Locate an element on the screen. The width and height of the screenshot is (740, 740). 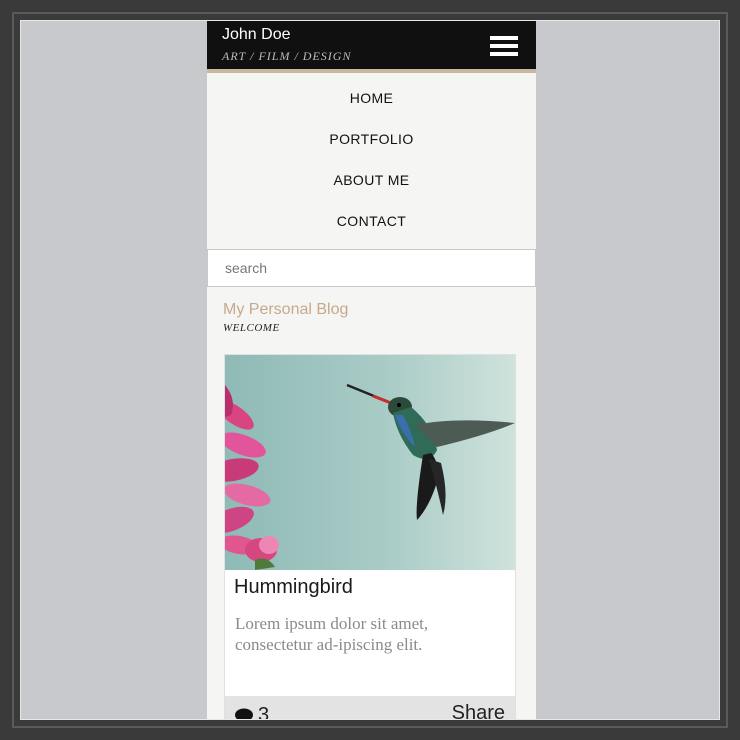
hummingbird is located at coordinates (430, 451).